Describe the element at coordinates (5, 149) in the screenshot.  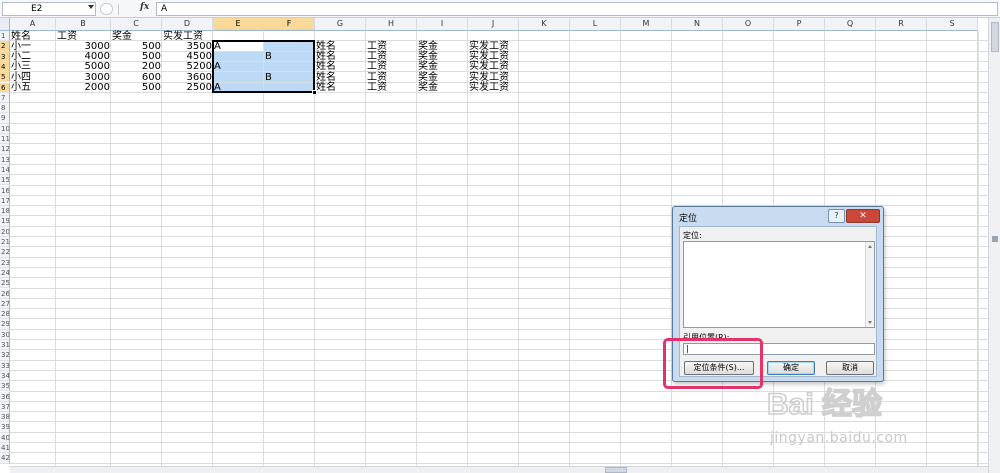
I see `row-header-12: 12` at that location.